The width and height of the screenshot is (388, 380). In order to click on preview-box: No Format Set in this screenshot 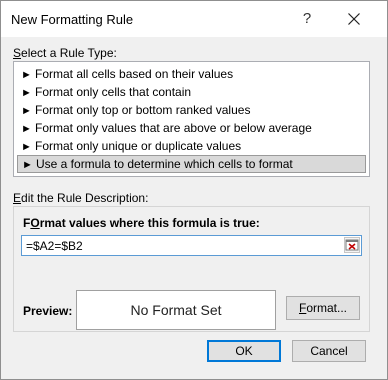, I will do `click(176, 310)`.